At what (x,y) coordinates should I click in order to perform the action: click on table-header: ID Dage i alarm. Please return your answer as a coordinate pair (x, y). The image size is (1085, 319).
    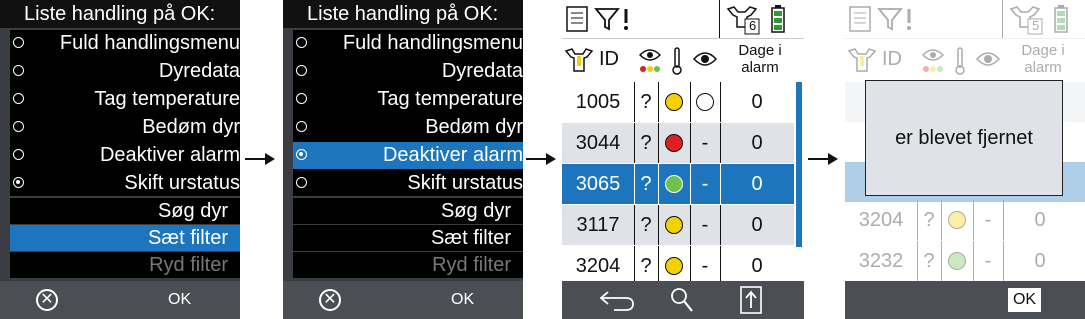
    Looking at the image, I should click on (683, 60).